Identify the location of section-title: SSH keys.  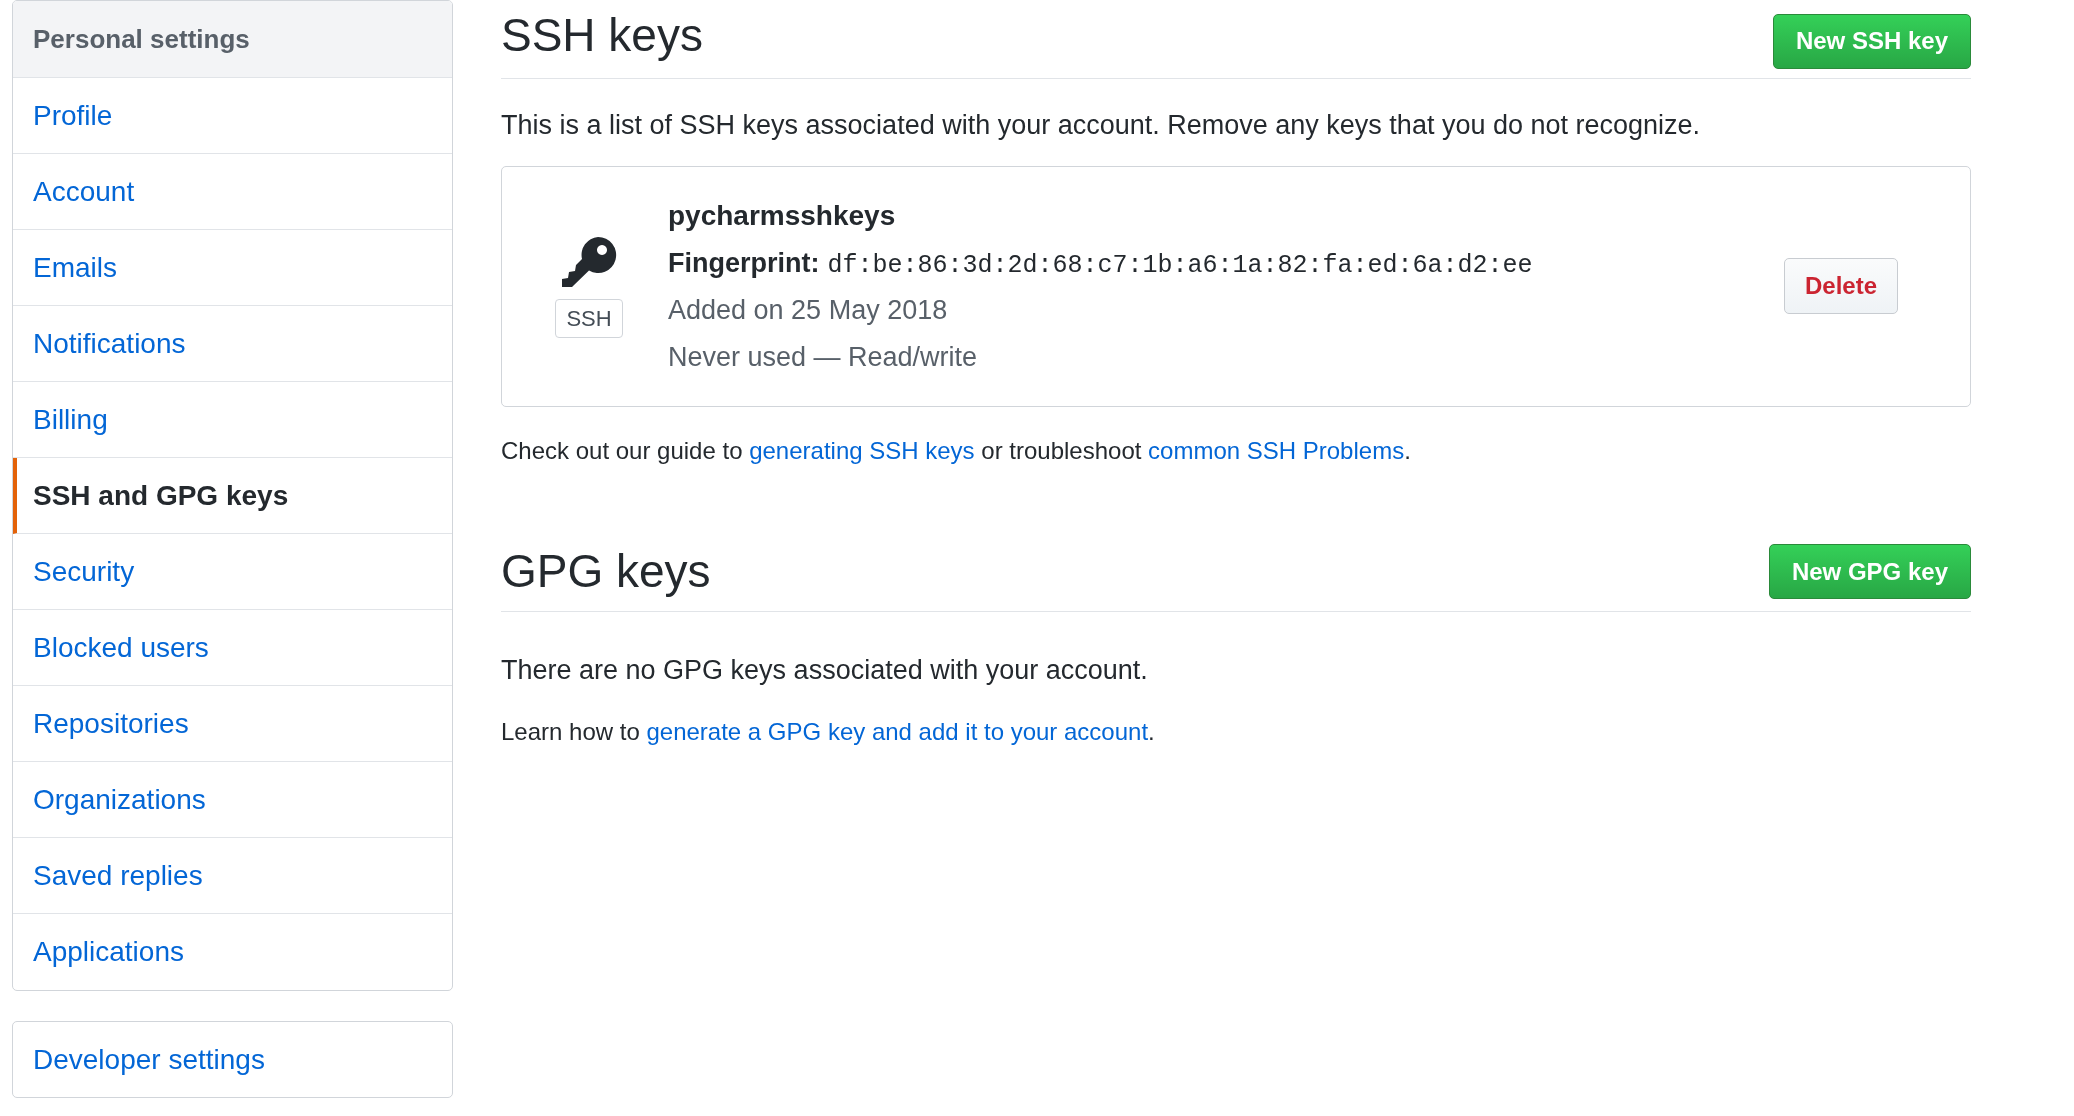
(602, 35).